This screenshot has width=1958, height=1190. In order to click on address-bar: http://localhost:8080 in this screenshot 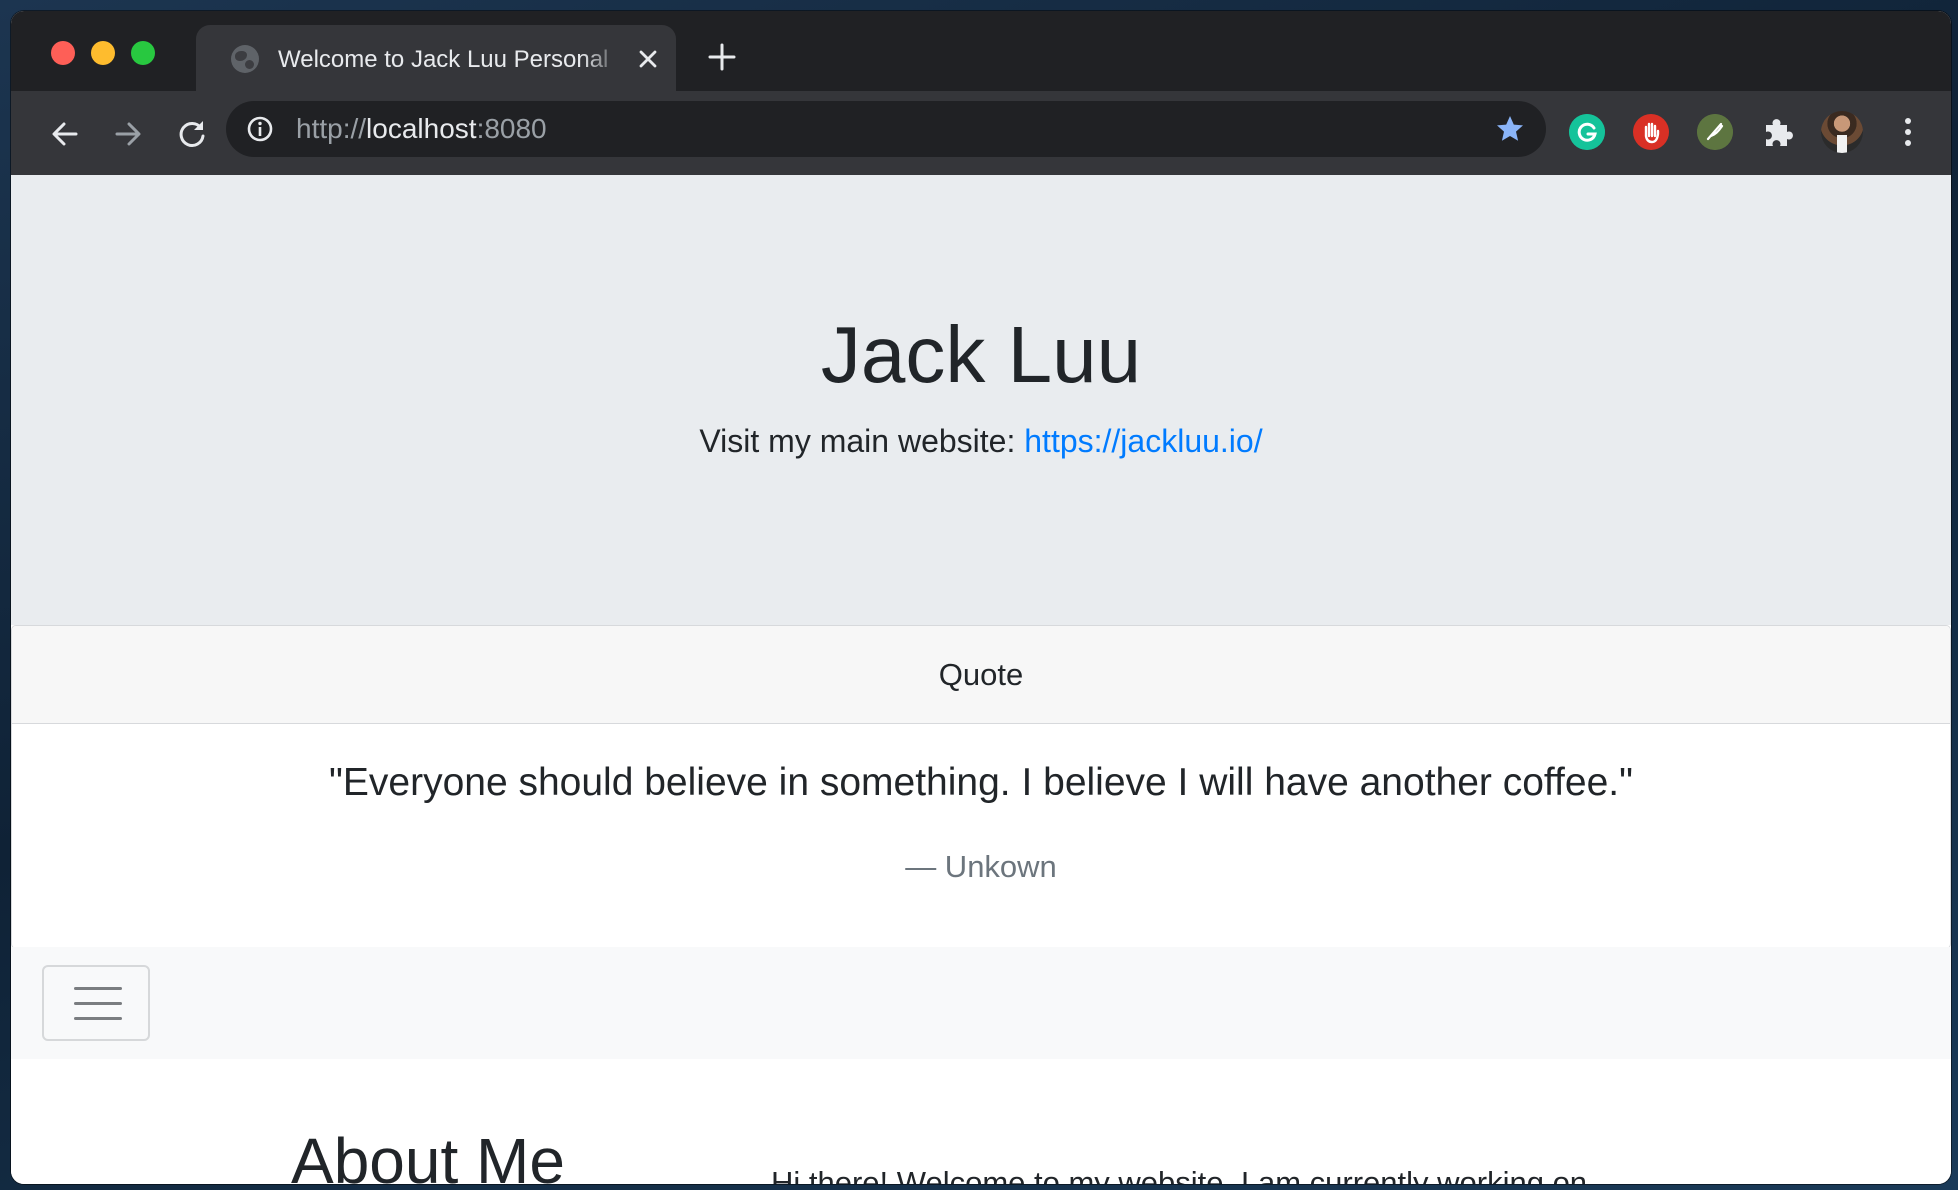, I will do `click(886, 129)`.